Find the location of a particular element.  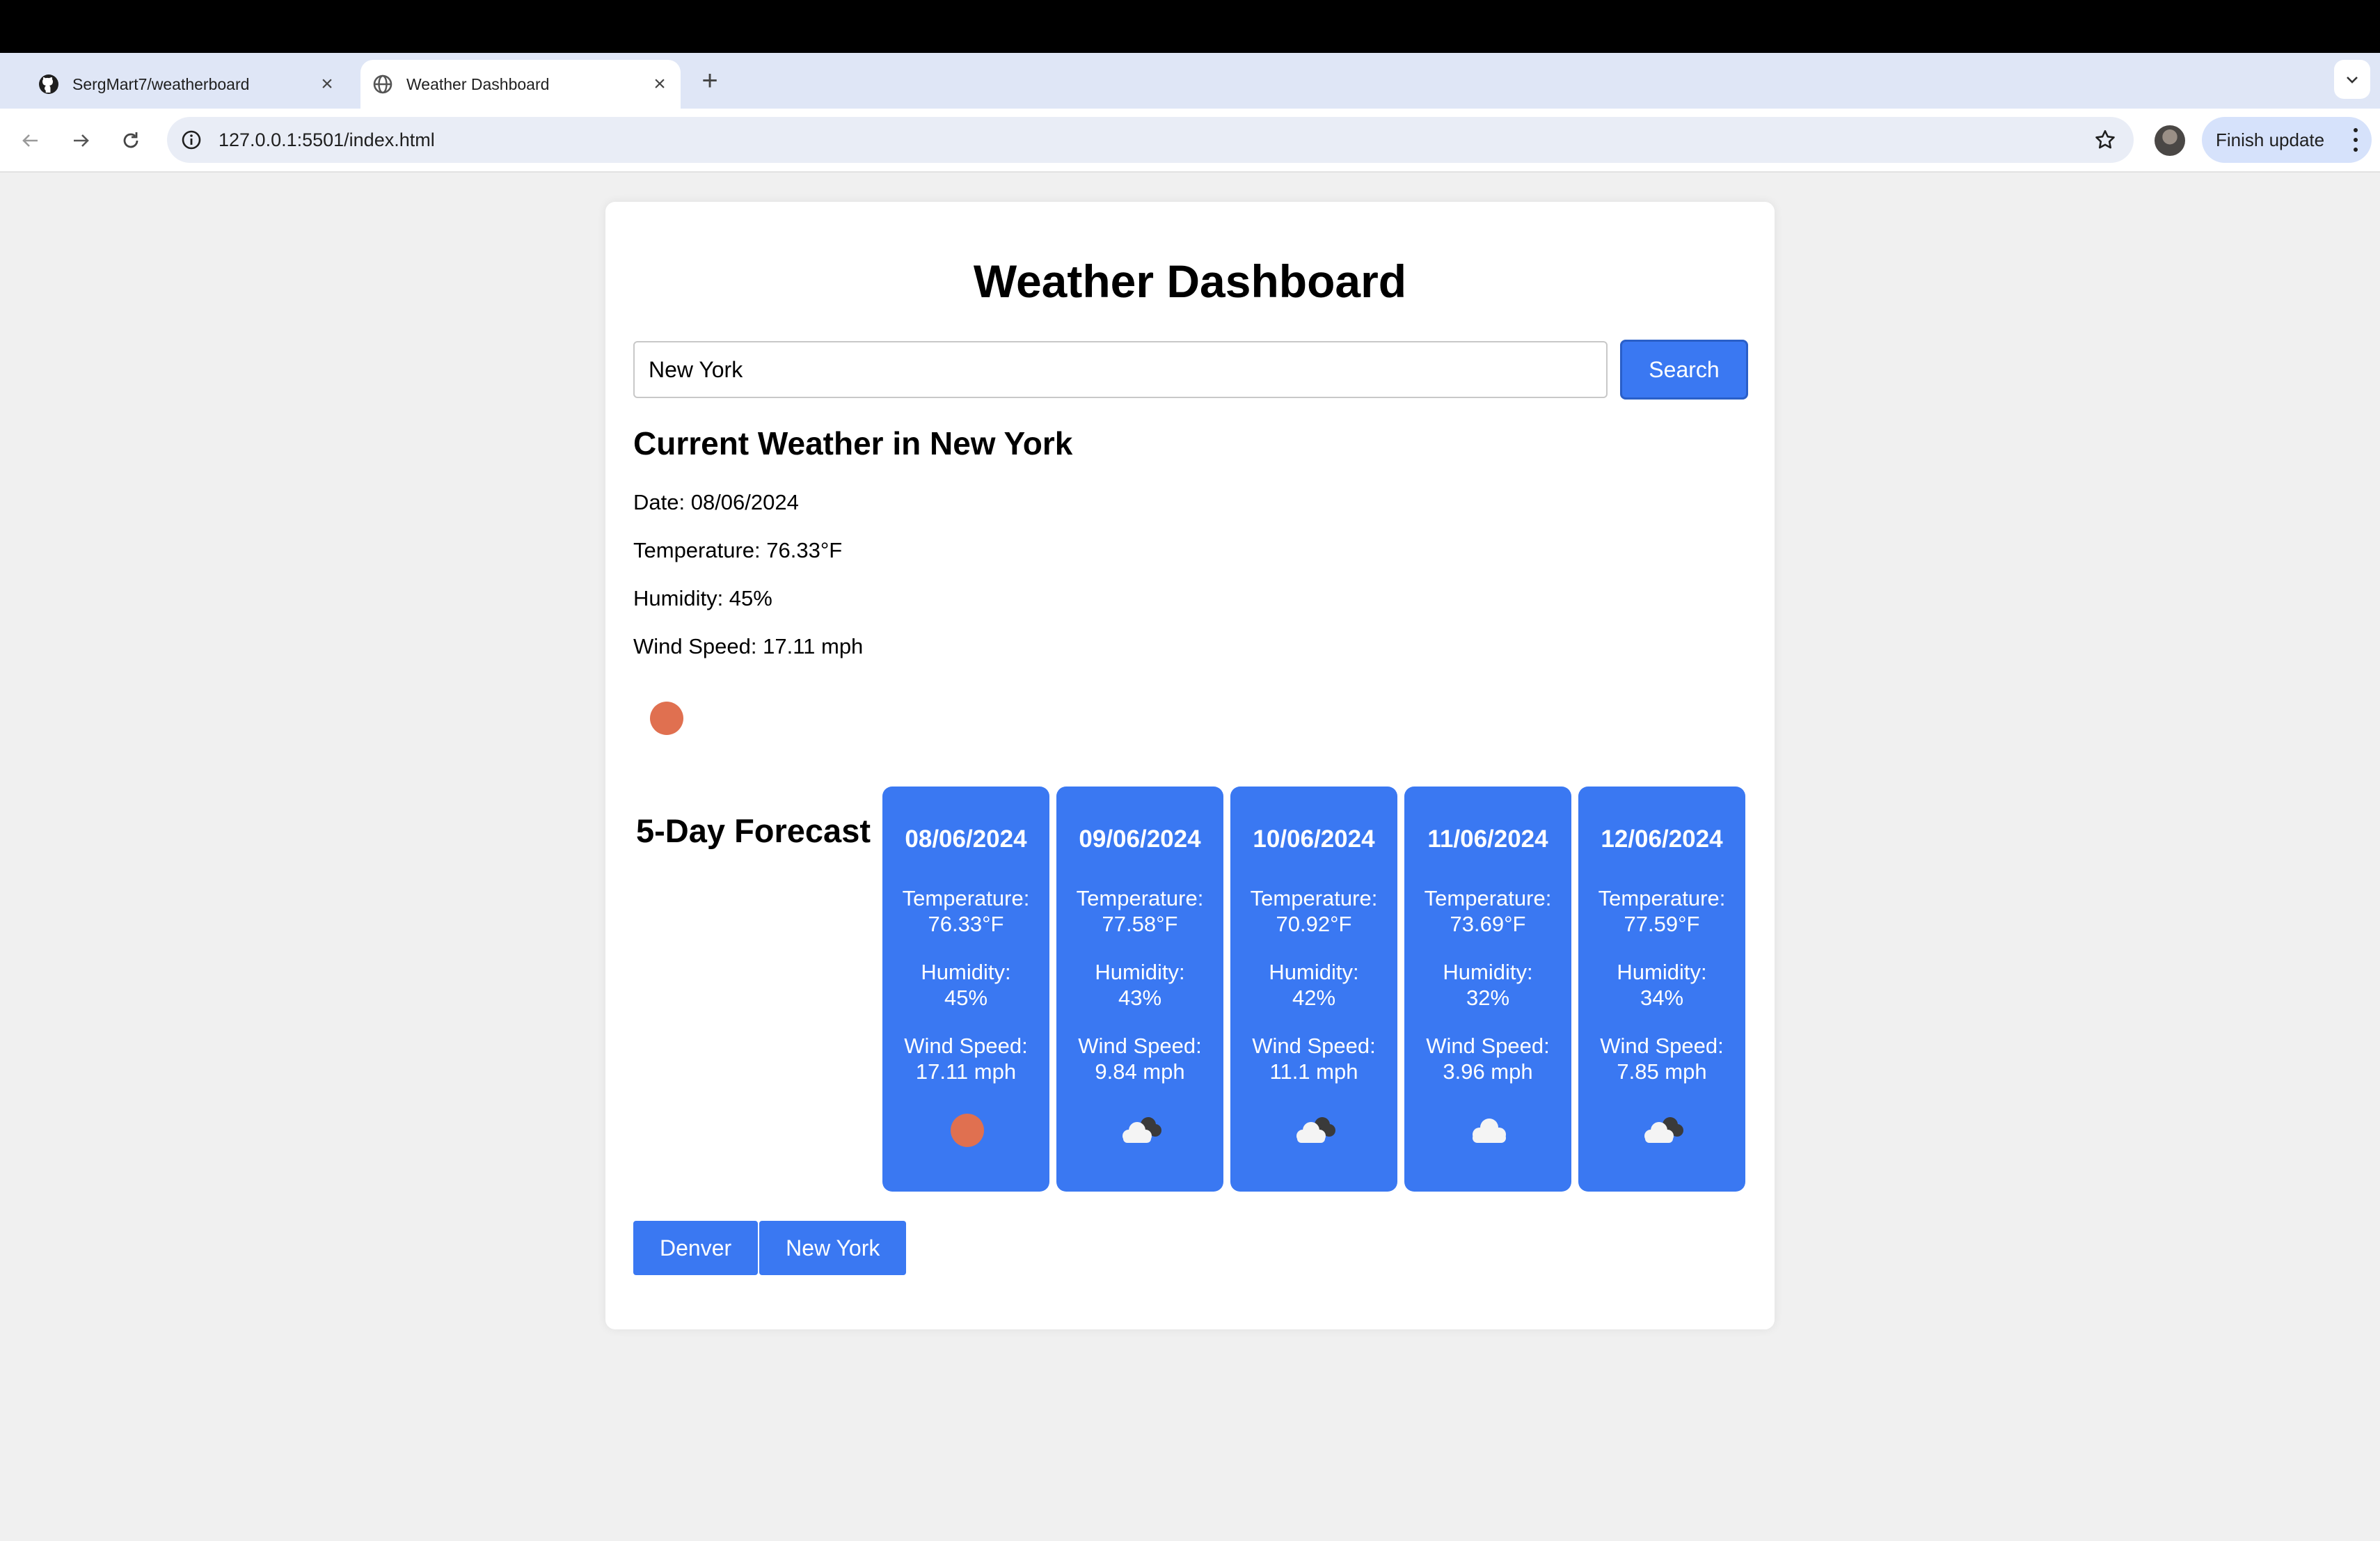

forecast-wind: Wind Speed: 17.11 mph is located at coordinates (965, 1058).